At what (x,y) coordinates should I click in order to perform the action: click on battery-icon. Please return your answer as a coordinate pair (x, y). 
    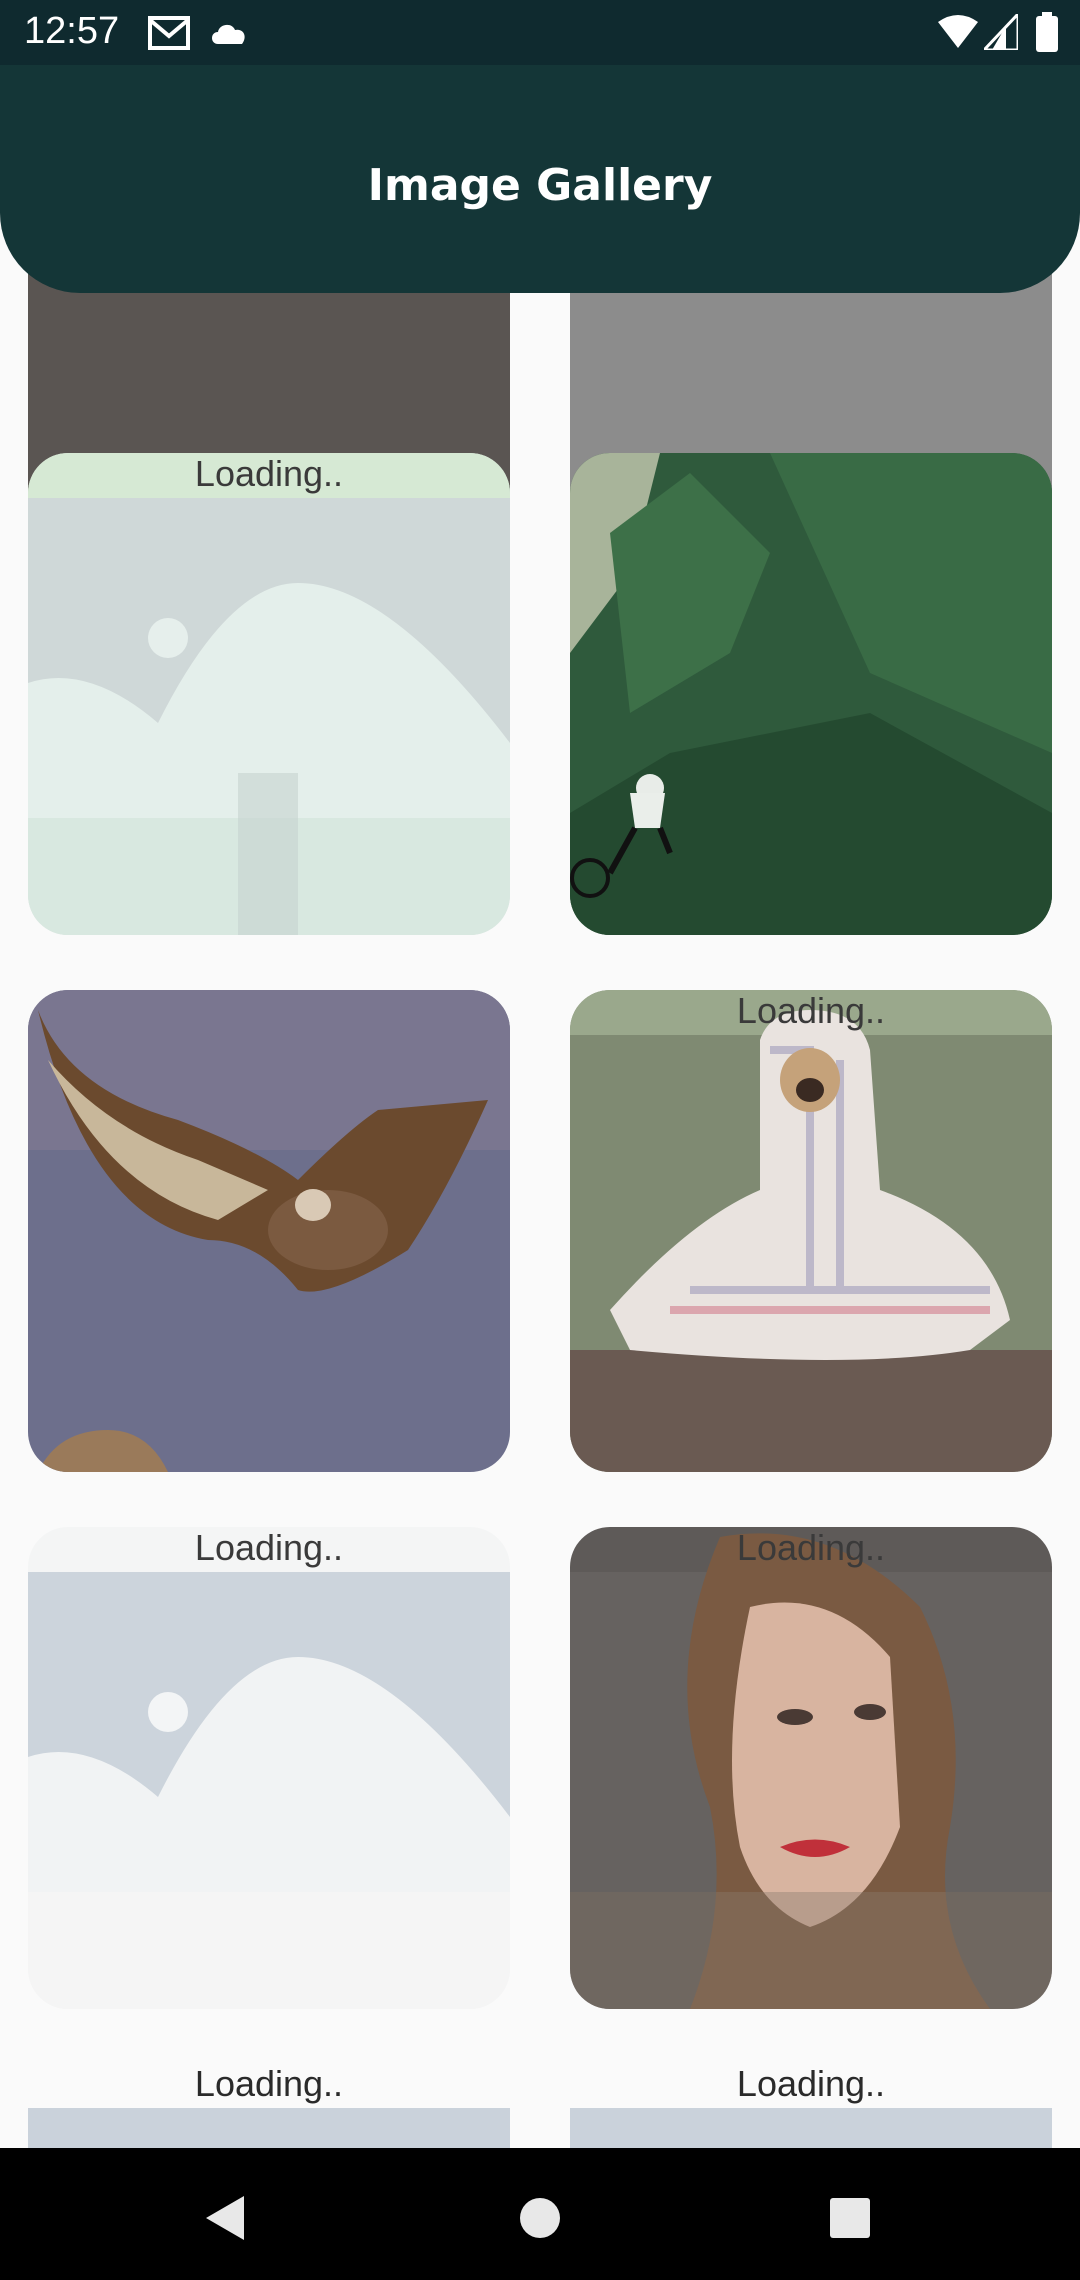
    Looking at the image, I should click on (1047, 32).